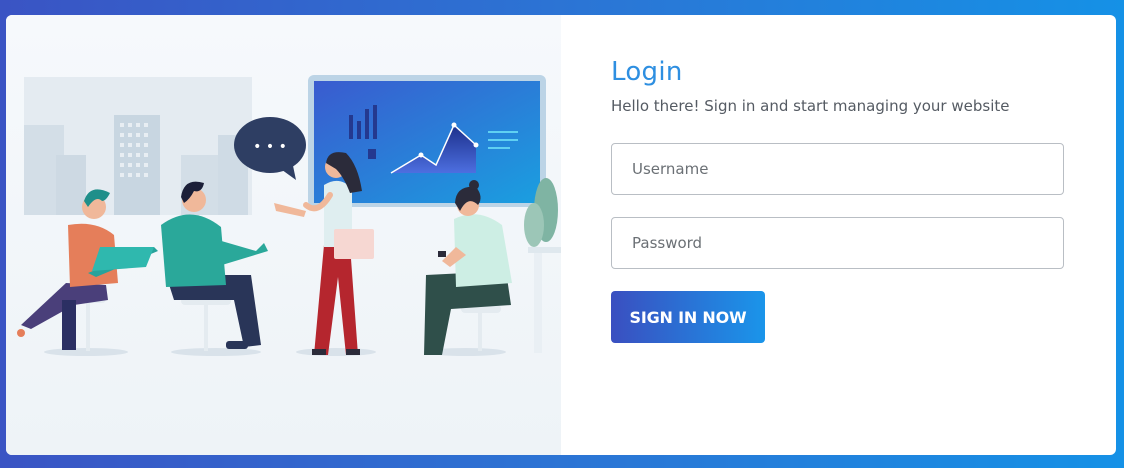 The width and height of the screenshot is (1124, 468). I want to click on sign-in-button: SIGN IN NOW, so click(688, 317).